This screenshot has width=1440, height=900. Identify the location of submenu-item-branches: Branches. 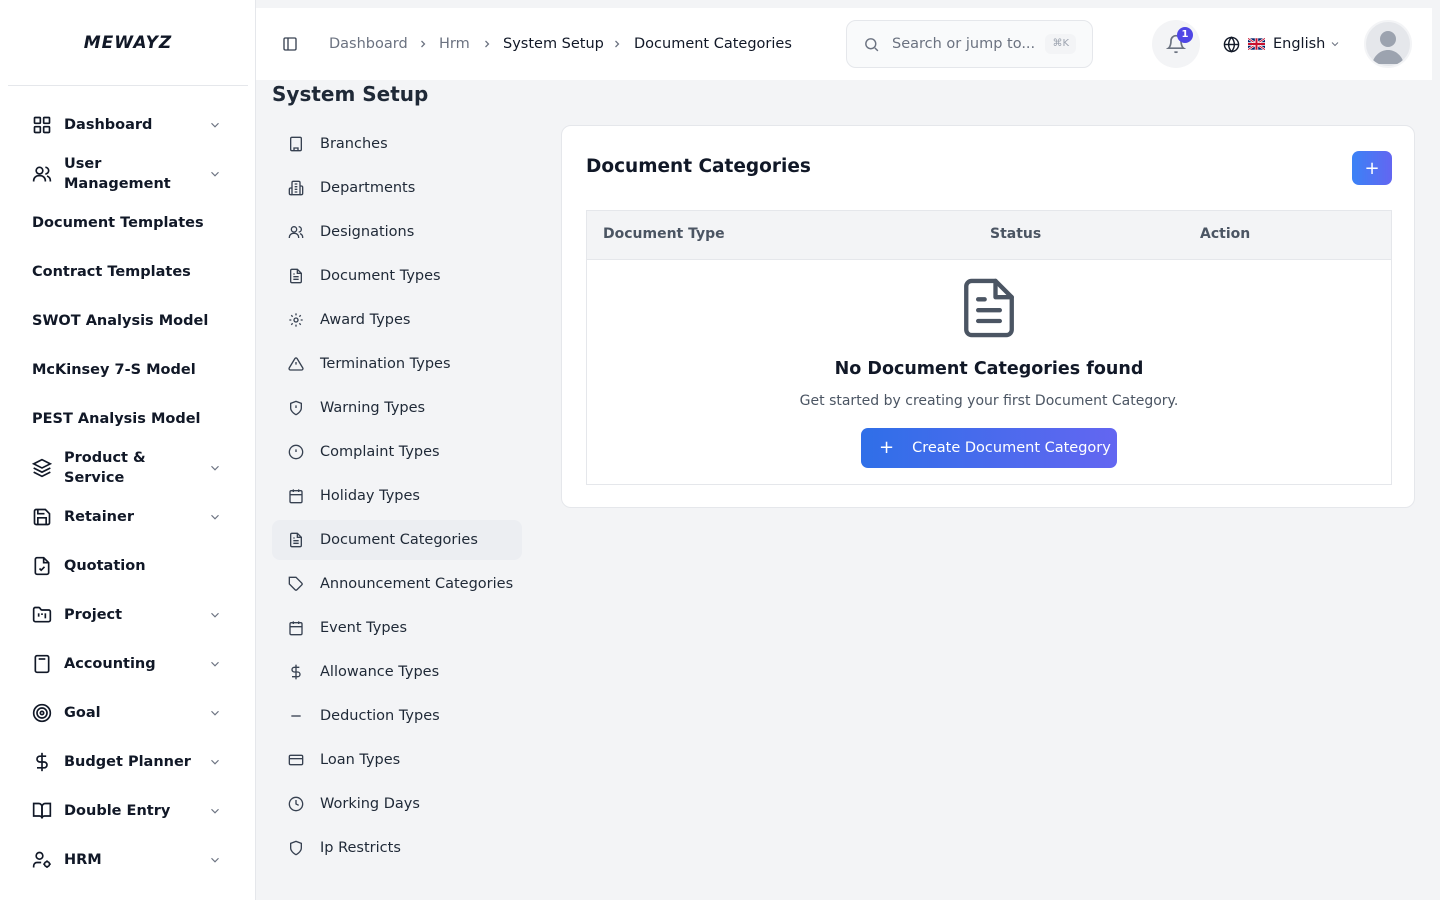
(397, 144).